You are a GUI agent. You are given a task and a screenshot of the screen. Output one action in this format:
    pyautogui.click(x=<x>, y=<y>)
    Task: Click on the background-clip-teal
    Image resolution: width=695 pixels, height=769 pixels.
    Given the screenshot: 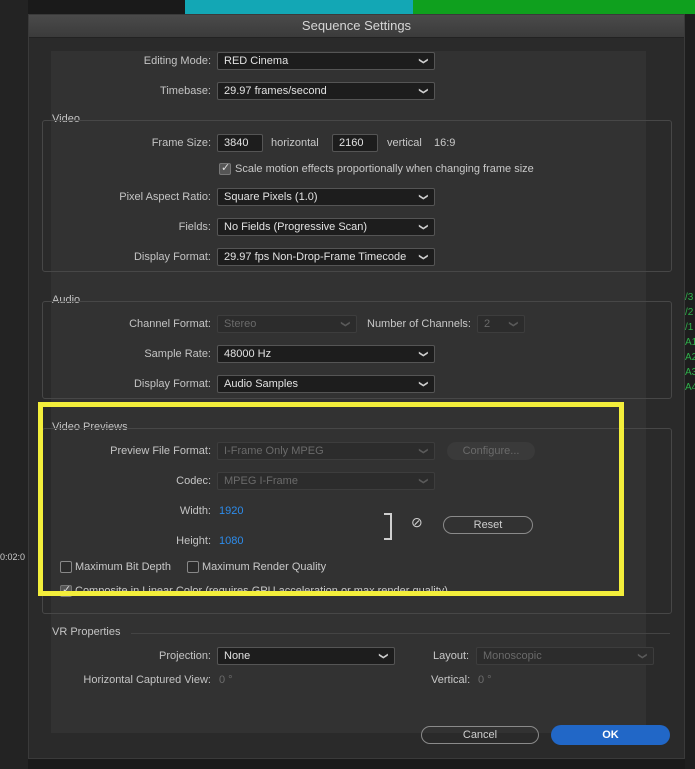 What is the action you would take?
    pyautogui.click(x=299, y=7)
    